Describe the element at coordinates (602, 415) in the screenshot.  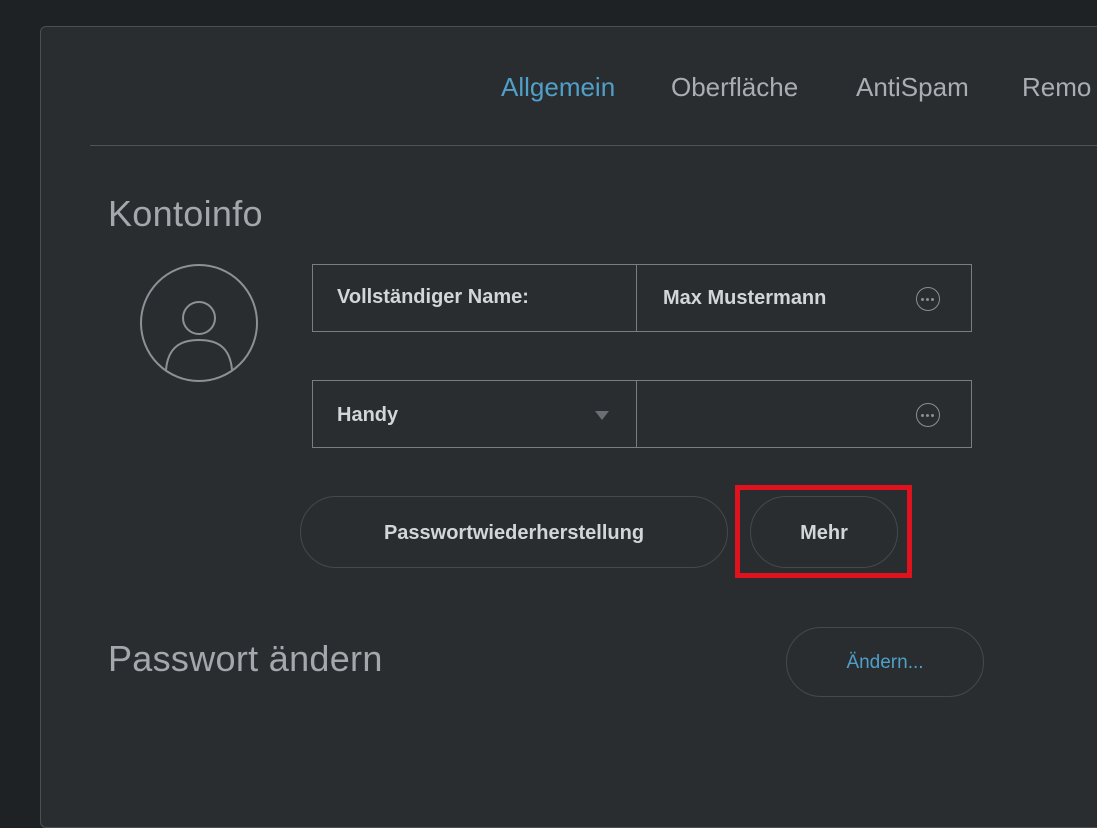
I see `chevron-down-icon` at that location.